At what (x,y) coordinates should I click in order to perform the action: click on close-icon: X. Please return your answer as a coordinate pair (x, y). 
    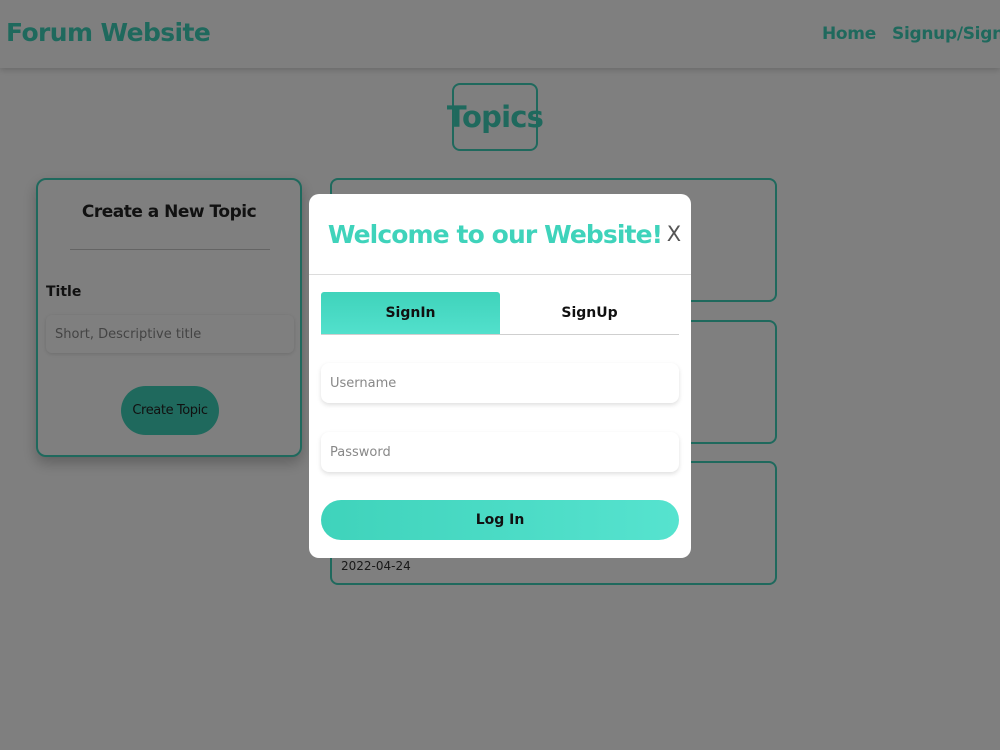
    Looking at the image, I should click on (674, 234).